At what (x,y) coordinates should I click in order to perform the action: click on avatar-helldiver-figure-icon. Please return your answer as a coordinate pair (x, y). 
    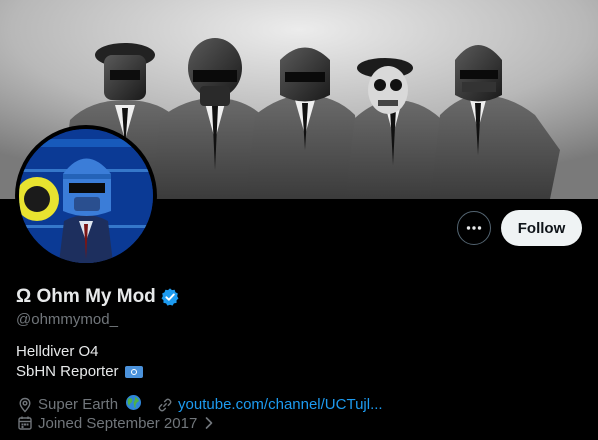
    Looking at the image, I should click on (86, 196).